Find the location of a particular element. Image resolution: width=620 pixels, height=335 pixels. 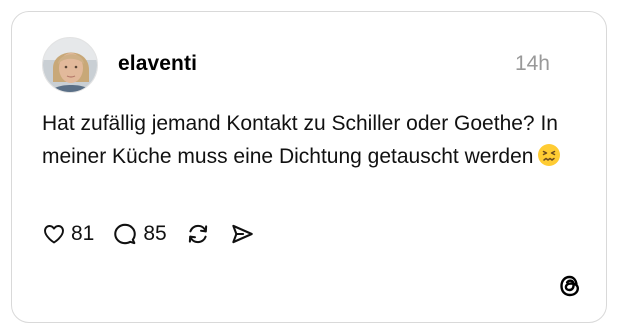

action-bar: 81 85 is located at coordinates (157, 234).